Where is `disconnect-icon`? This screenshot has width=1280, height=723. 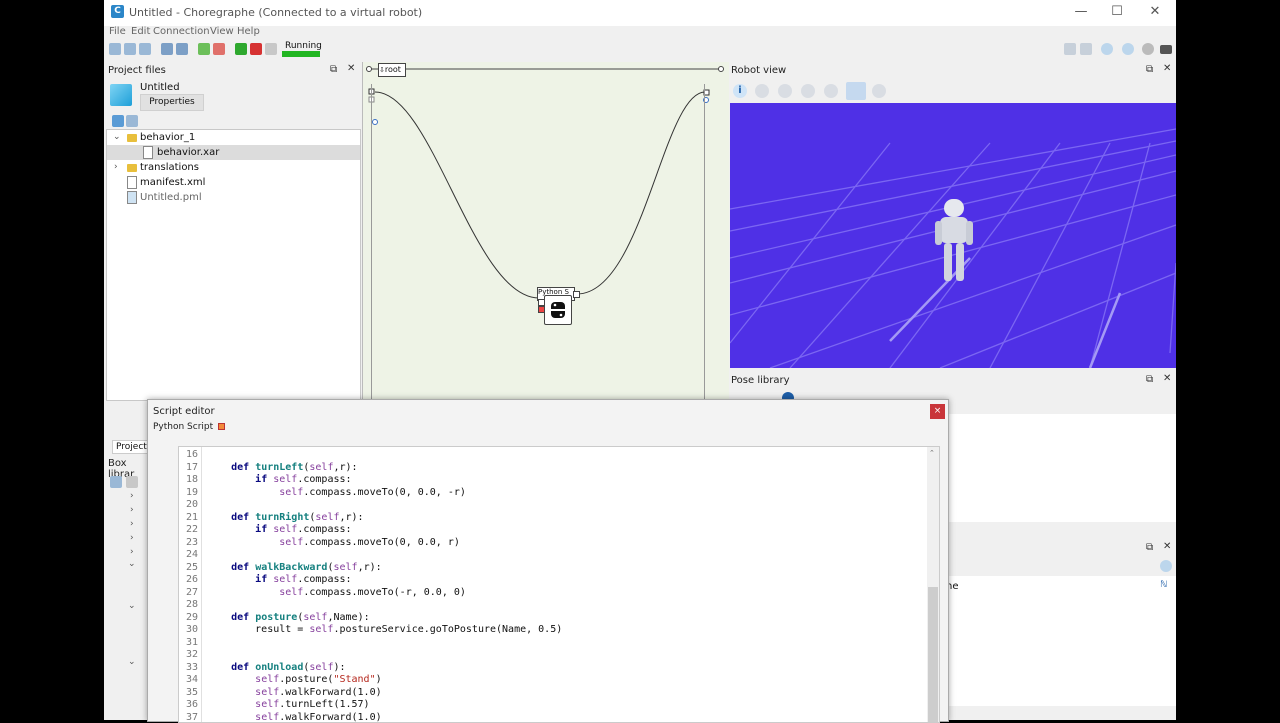
disconnect-icon is located at coordinates (219, 49).